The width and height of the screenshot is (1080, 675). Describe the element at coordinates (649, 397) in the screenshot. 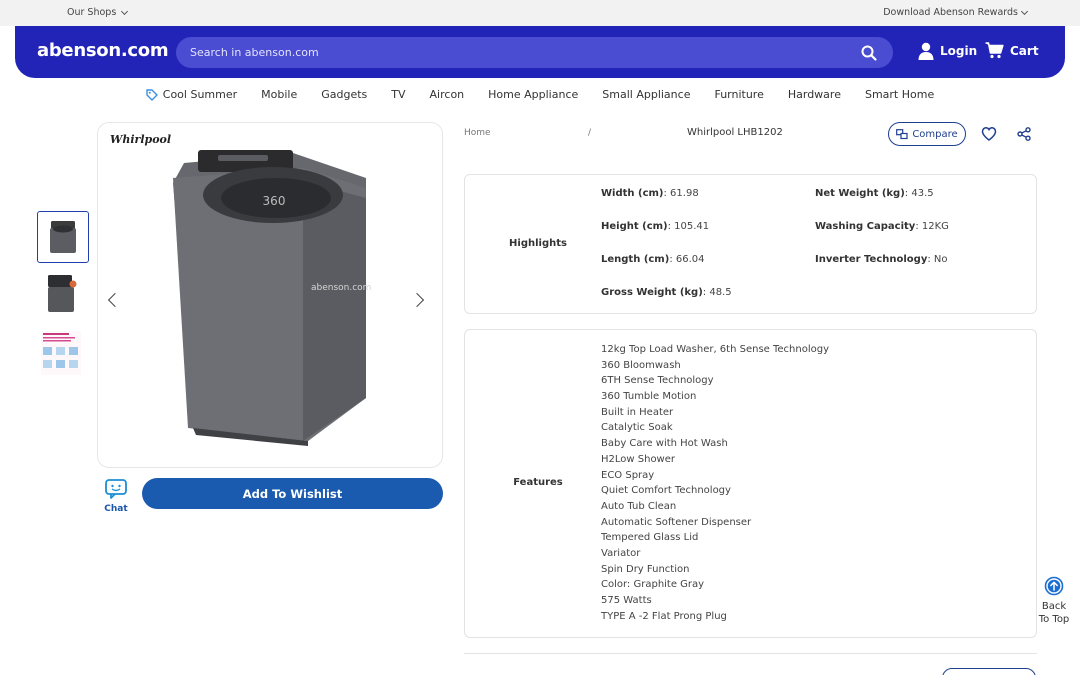

I see `feature-item: 360 Tumble Motion` at that location.